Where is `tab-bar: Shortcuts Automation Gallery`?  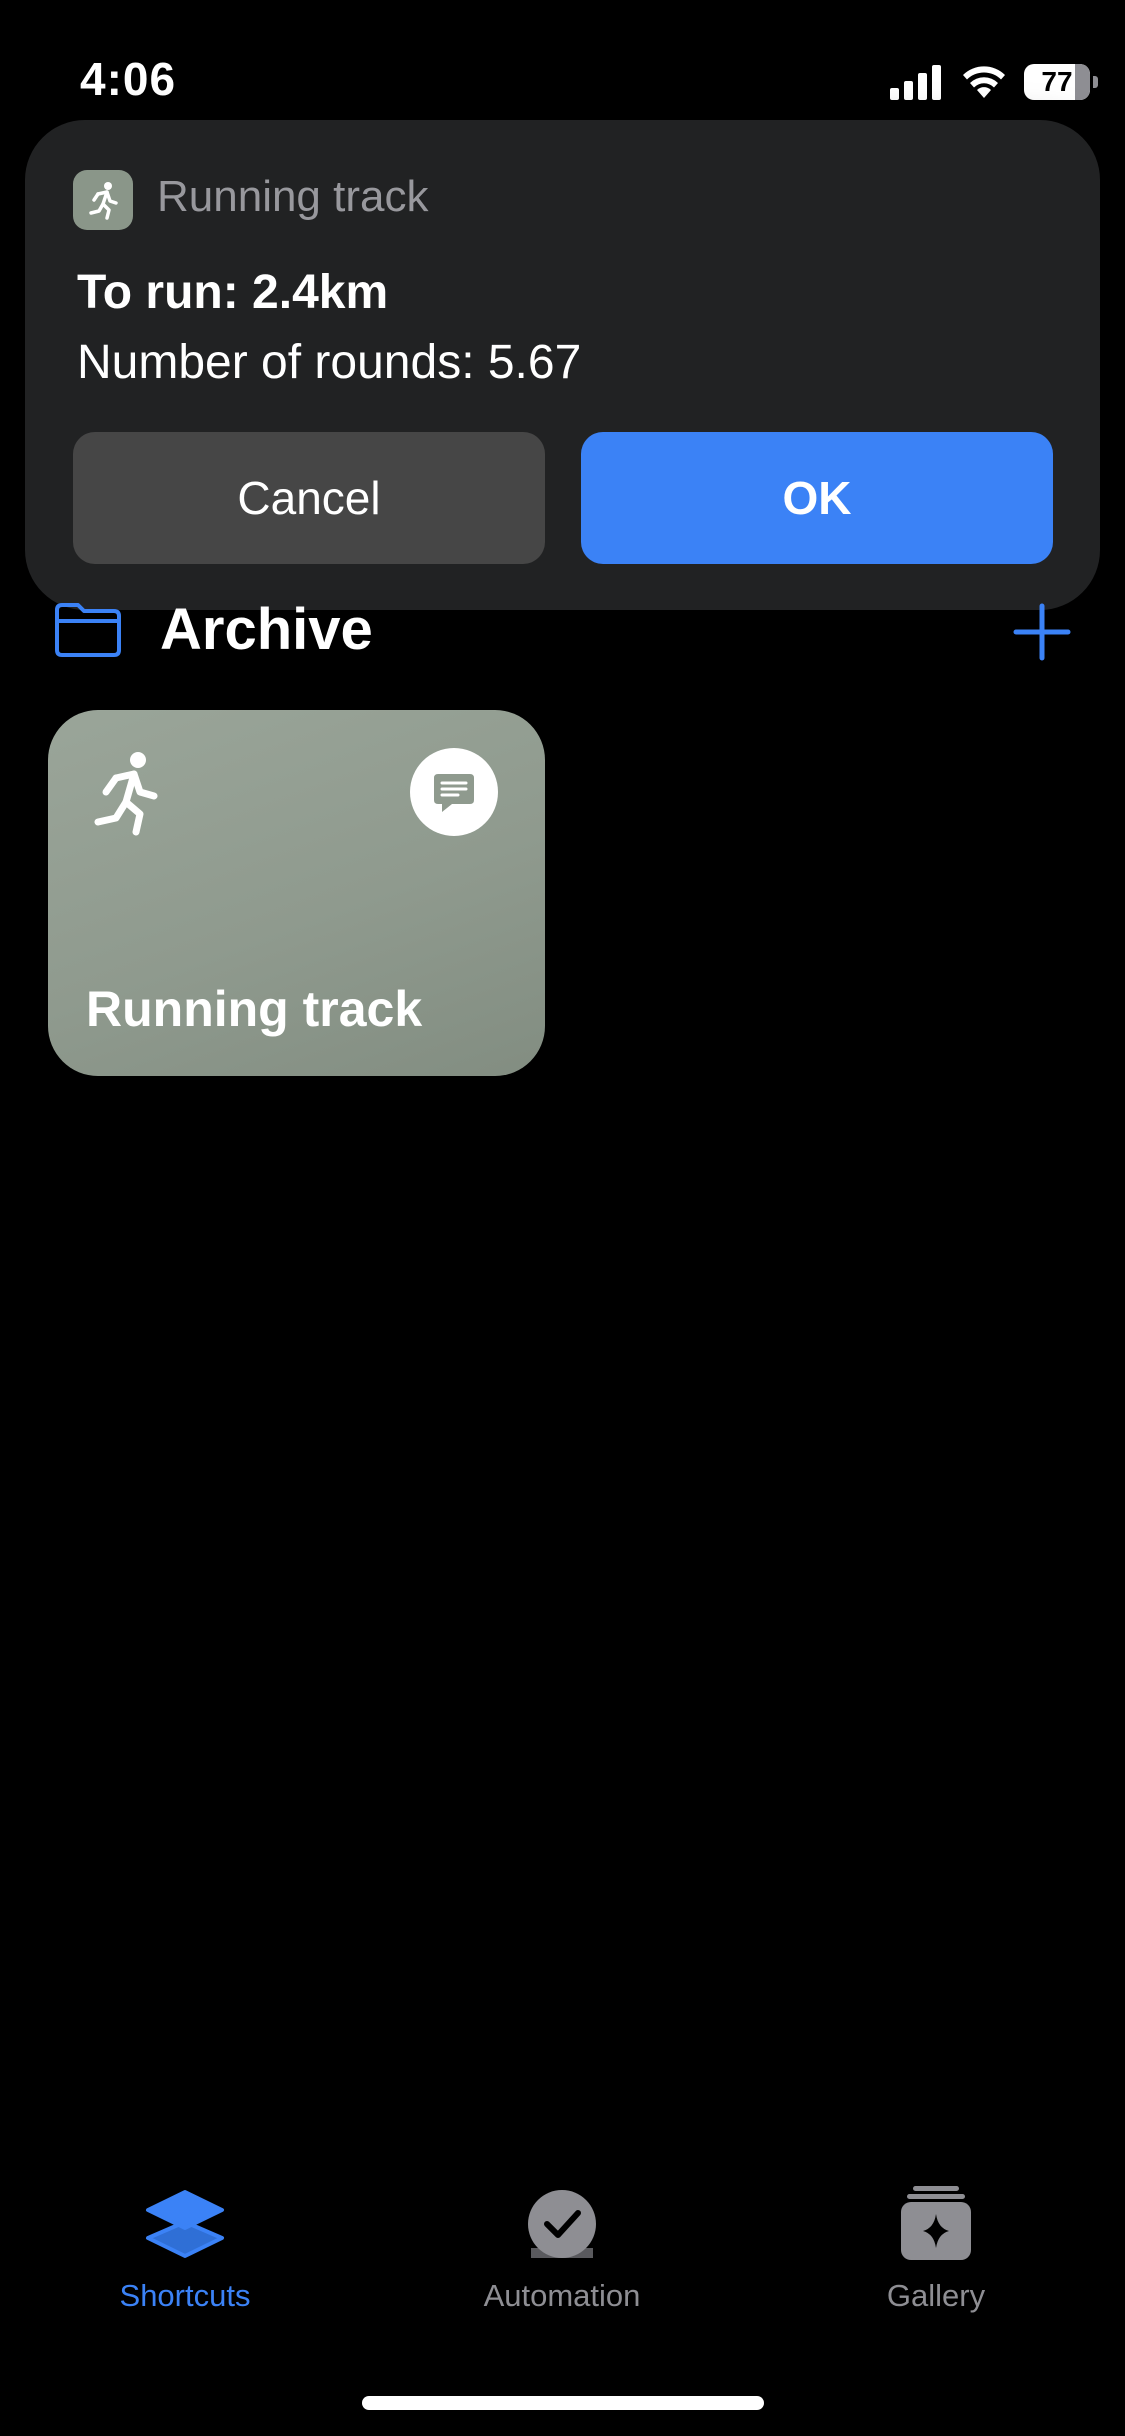 tab-bar: Shortcuts Automation Gallery is located at coordinates (562, 2250).